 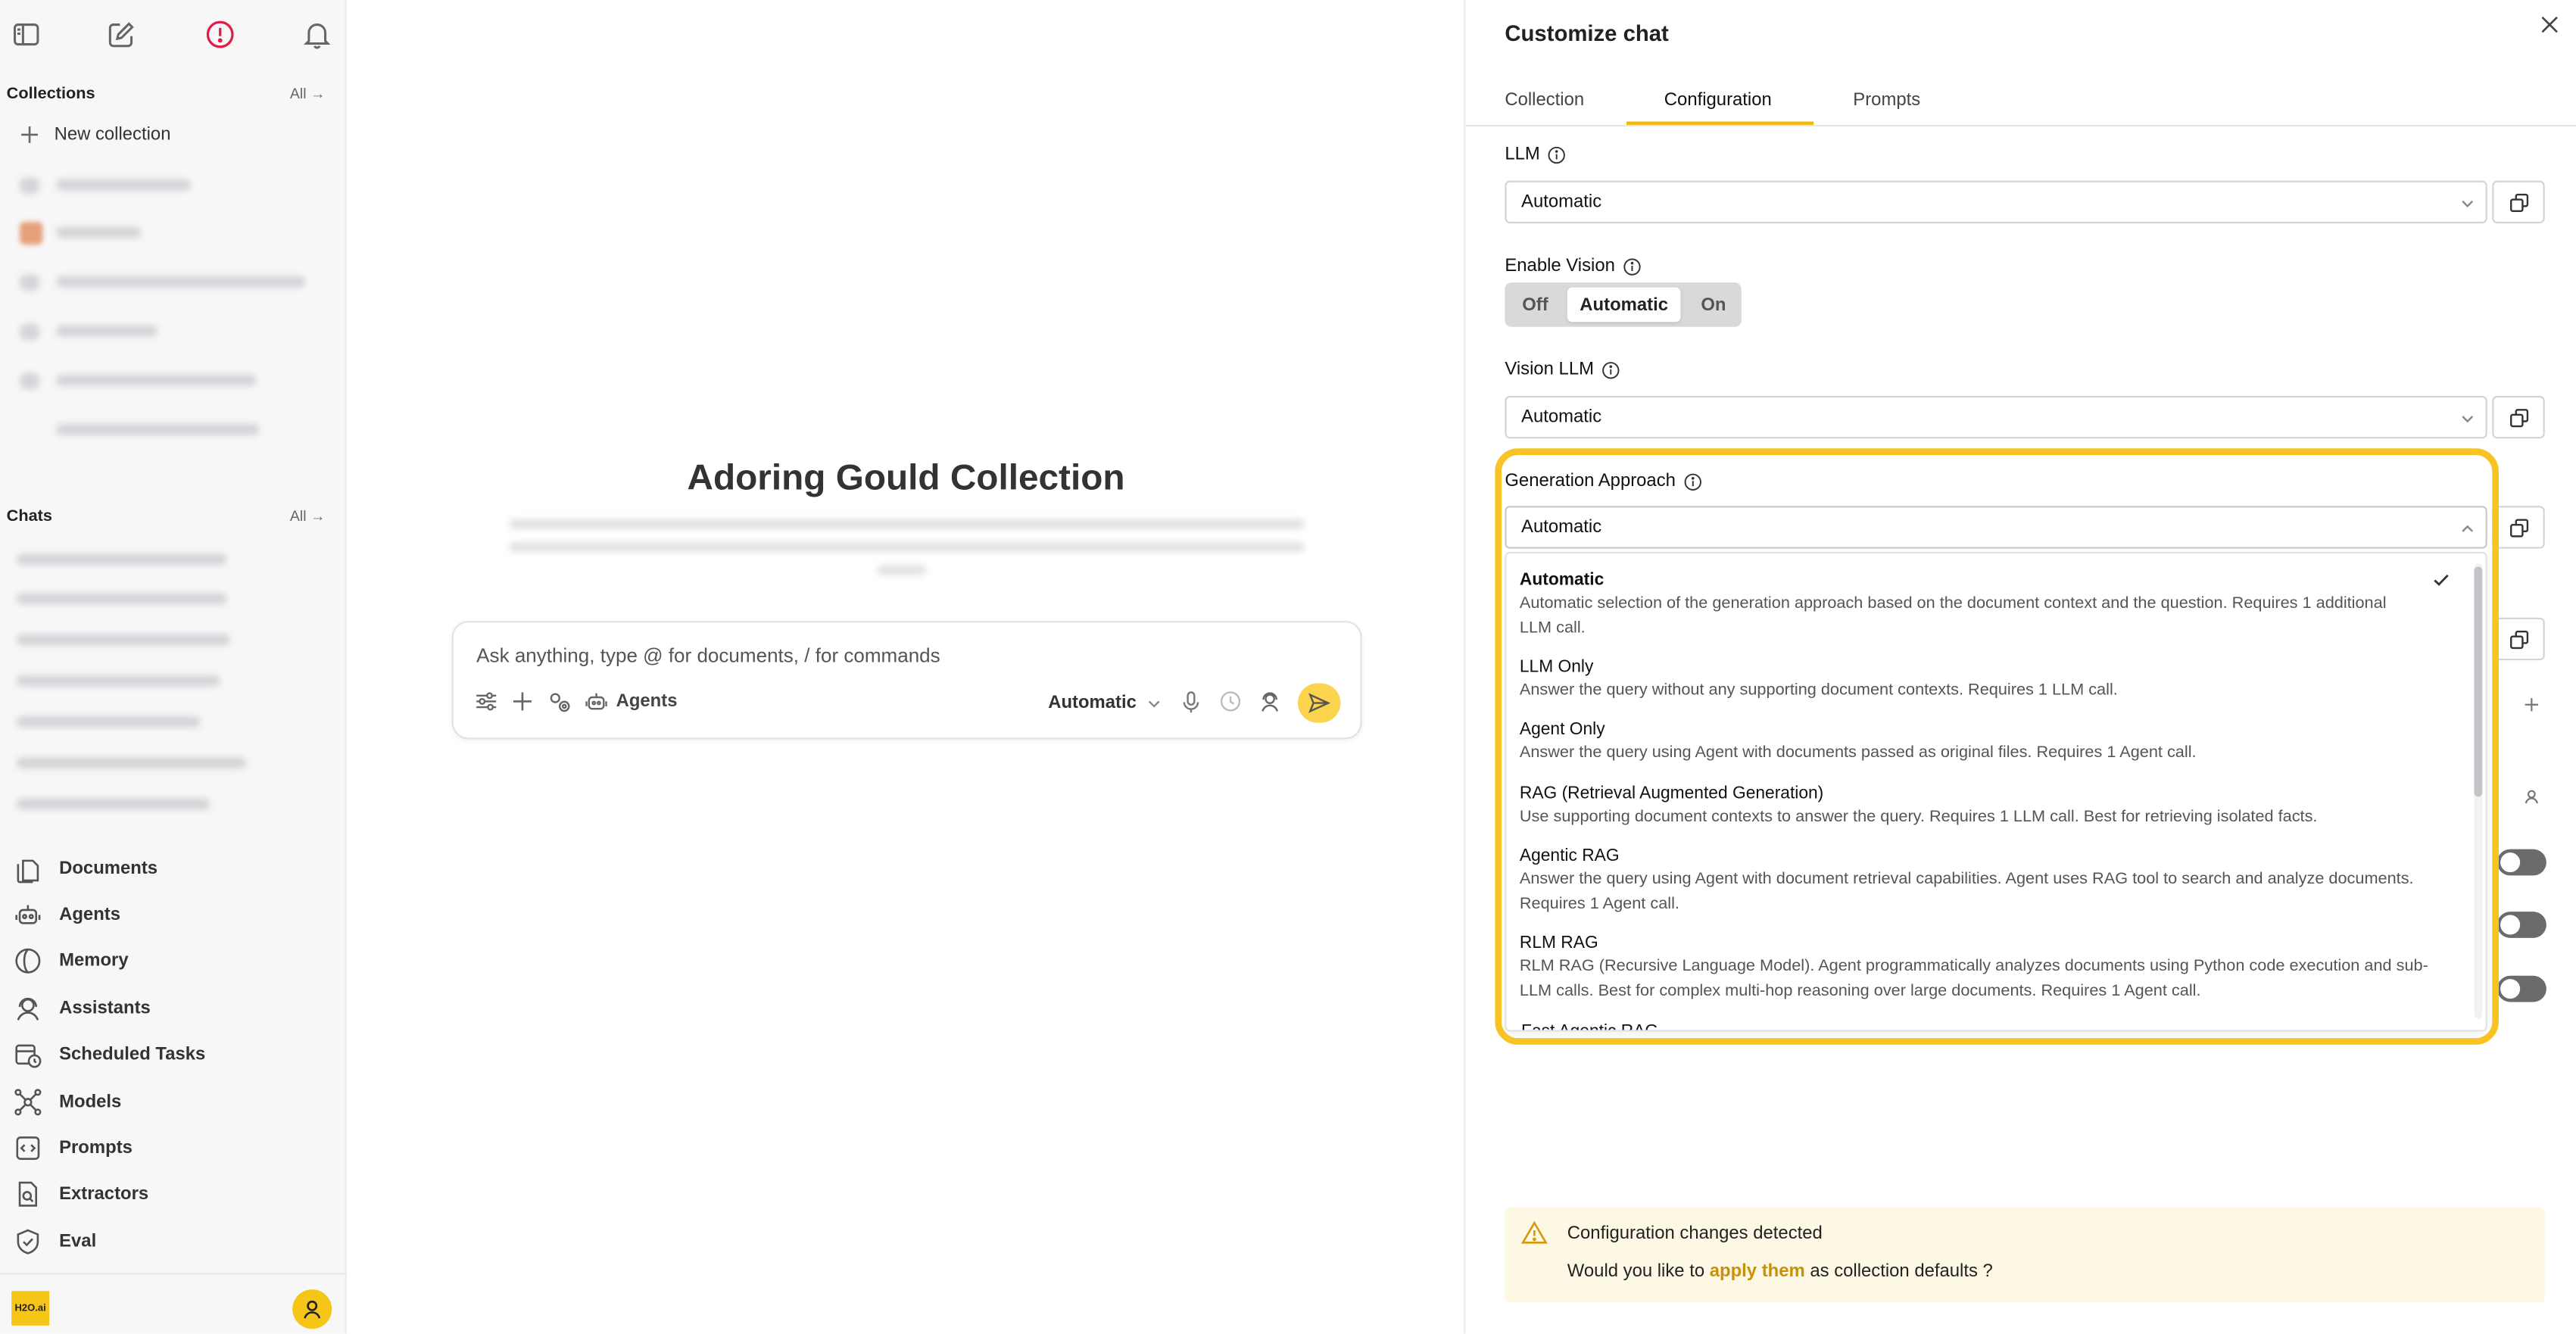 I want to click on clock-icon, so click(x=1230, y=701).